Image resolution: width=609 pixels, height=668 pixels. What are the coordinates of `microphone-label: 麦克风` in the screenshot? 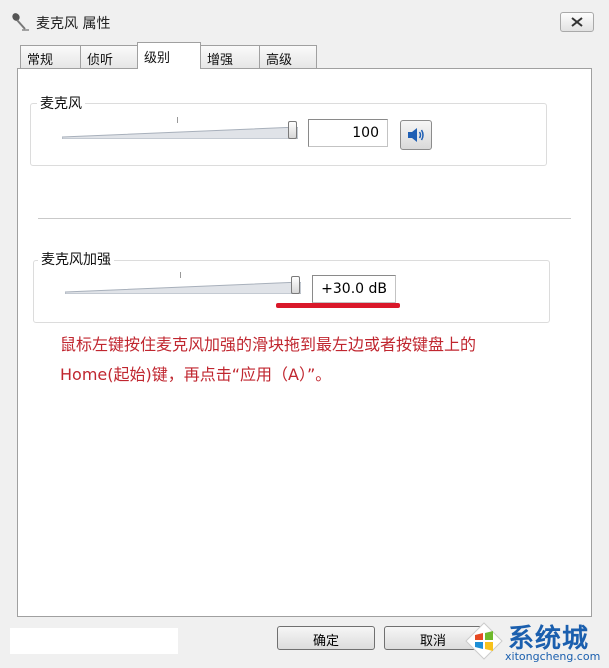 It's located at (61, 103).